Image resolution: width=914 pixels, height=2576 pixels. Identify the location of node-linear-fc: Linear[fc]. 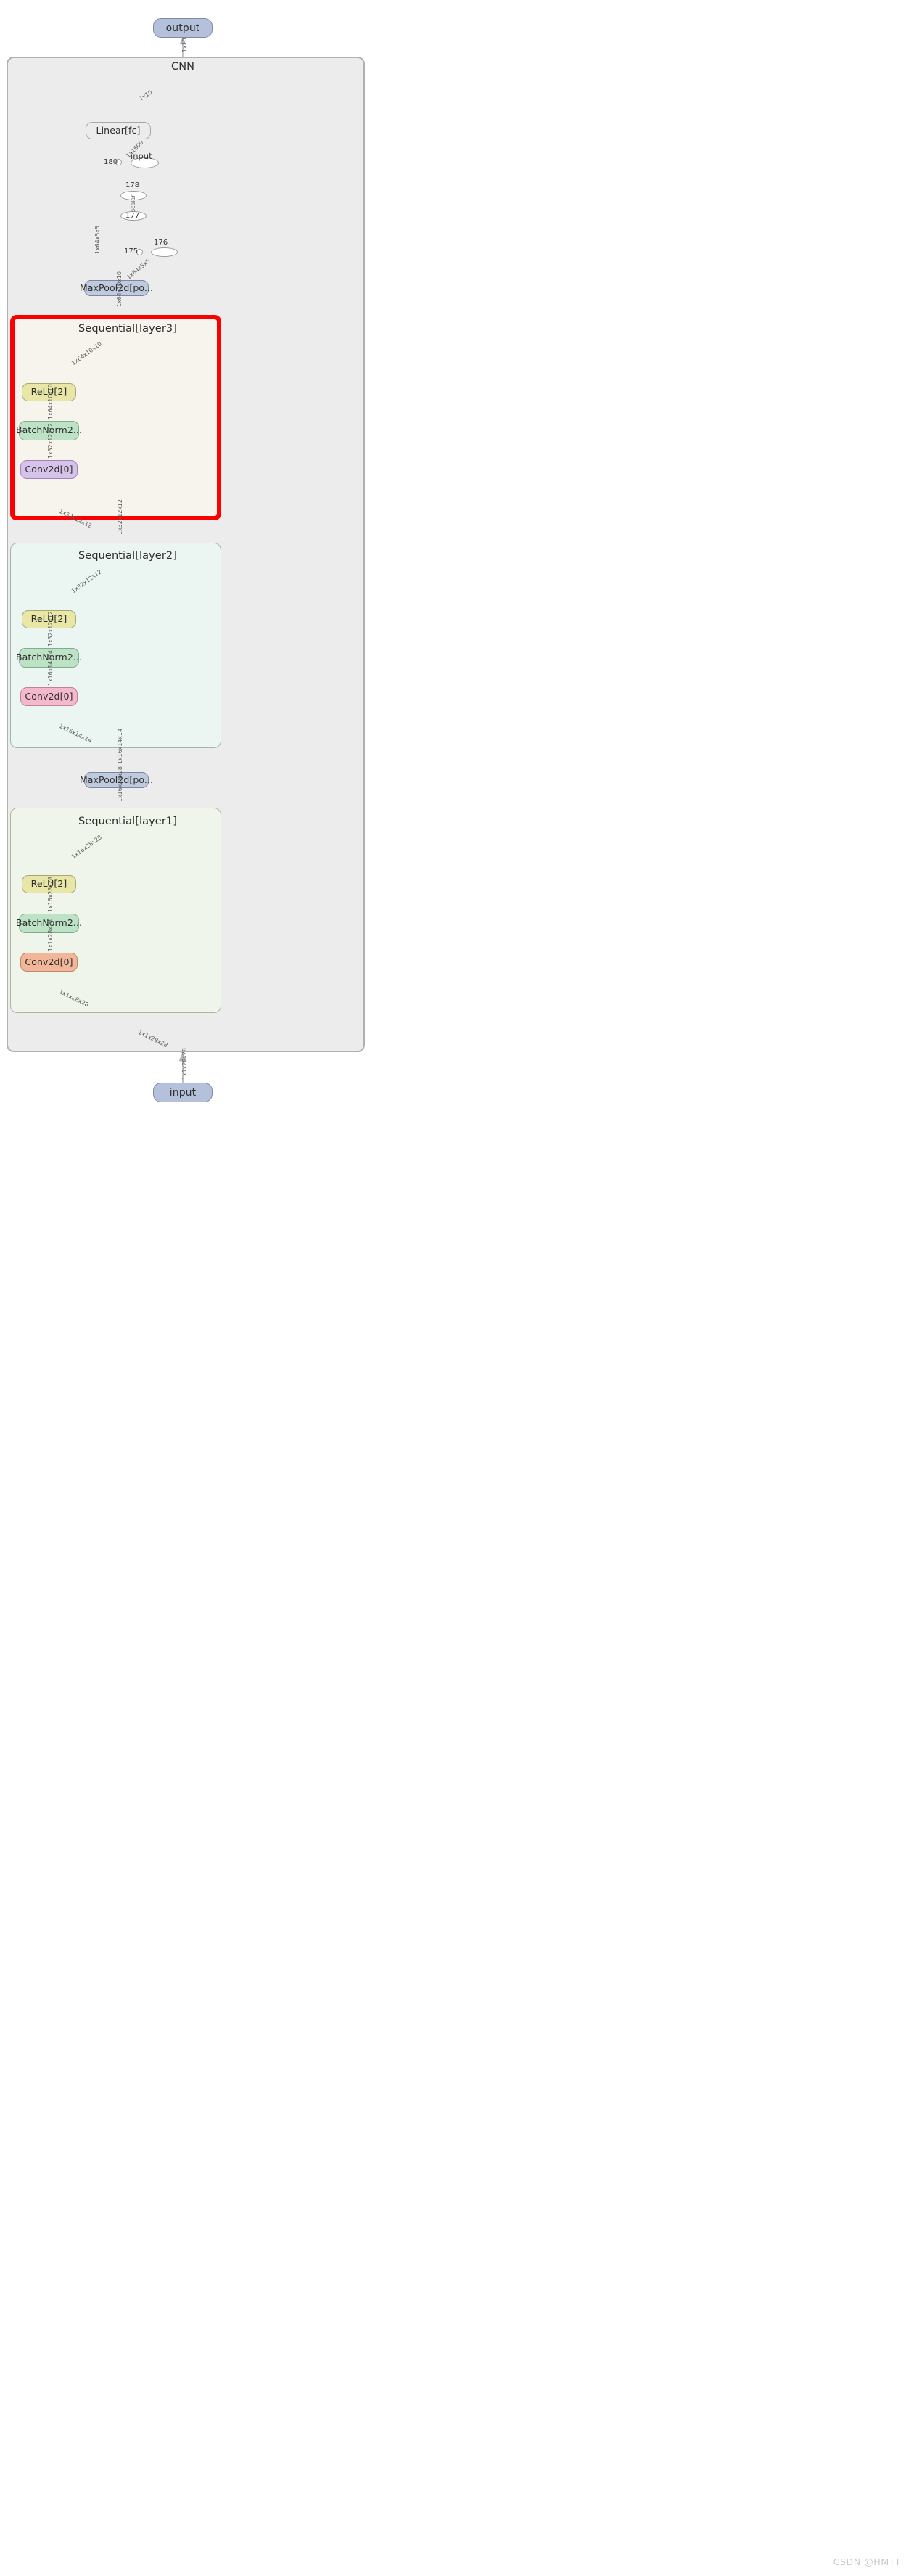
(118, 130).